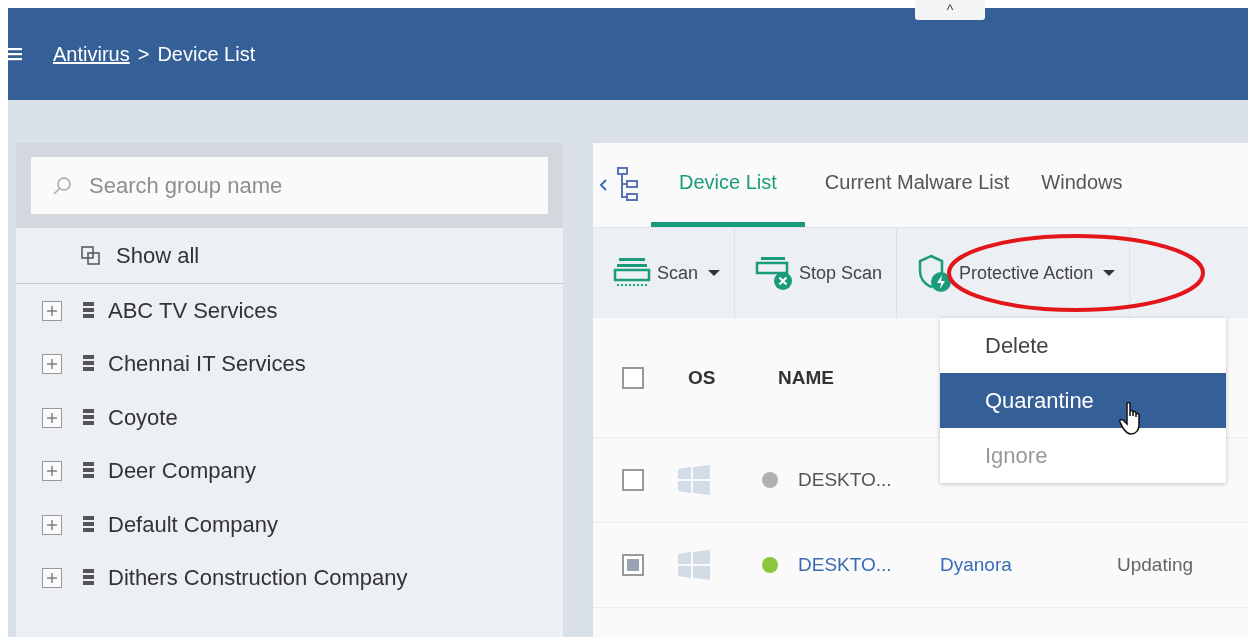  What do you see at coordinates (91, 255) in the screenshot?
I see `overlapping-squares-icon` at bounding box center [91, 255].